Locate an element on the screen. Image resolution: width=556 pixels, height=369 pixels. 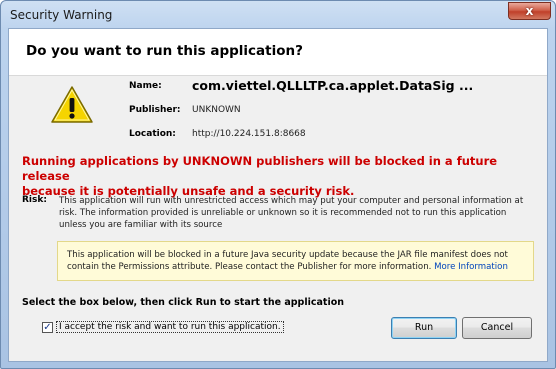
warning-triangle-icon is located at coordinates (72, 104).